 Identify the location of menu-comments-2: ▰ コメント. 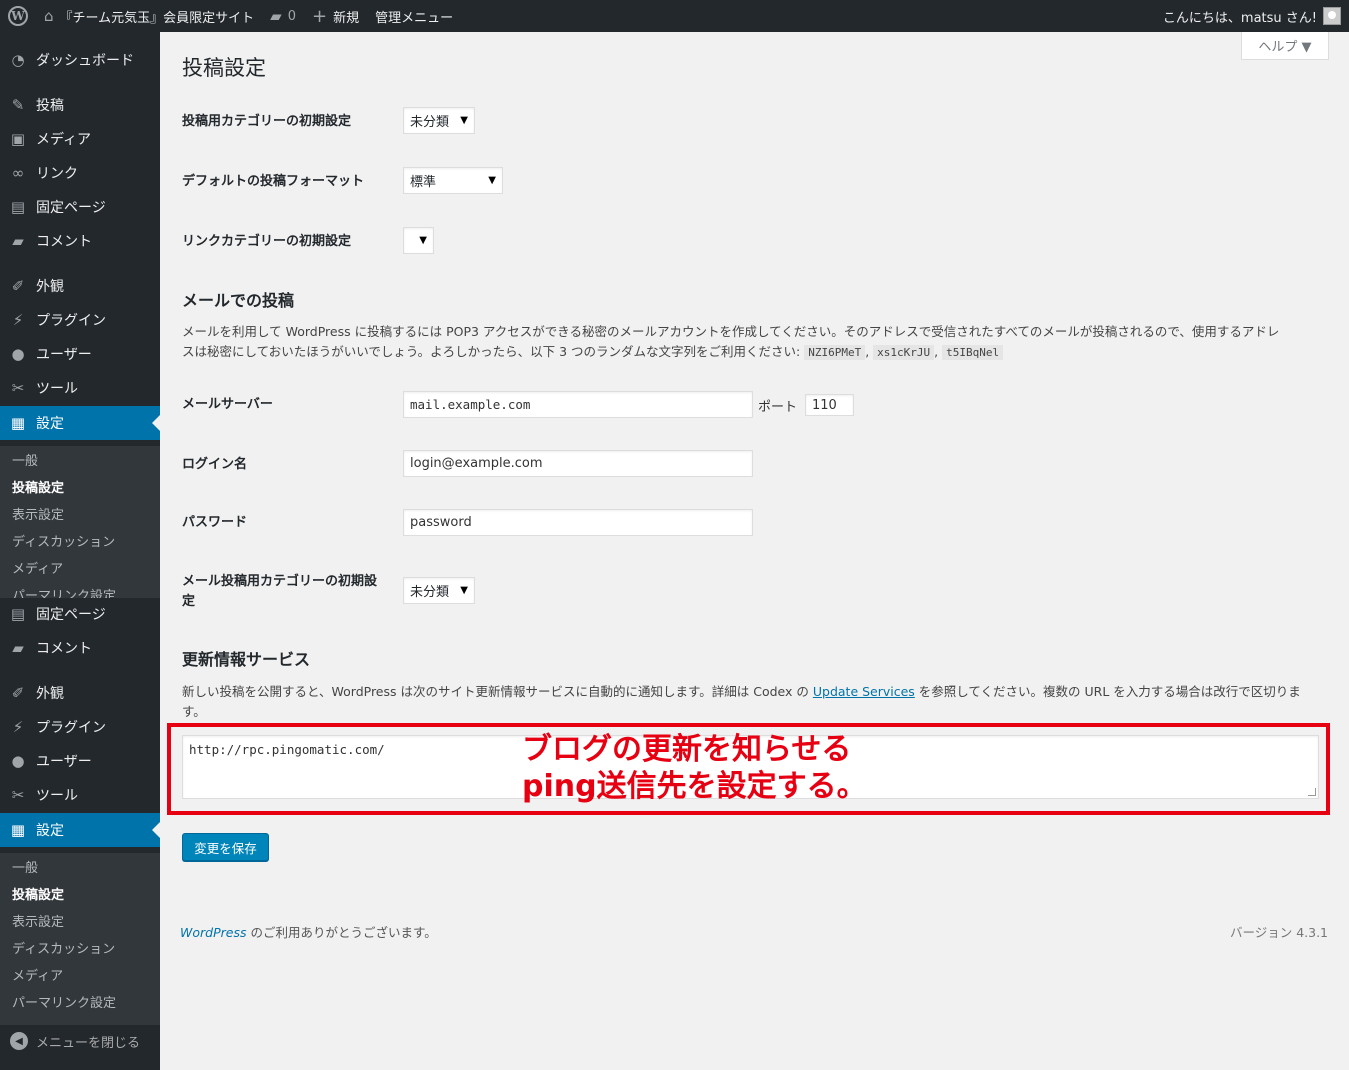
(80, 648).